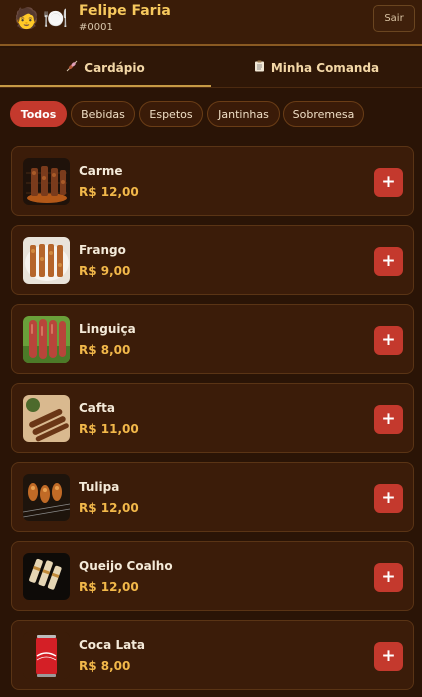 Image resolution: width=422 pixels, height=697 pixels. Describe the element at coordinates (101, 171) in the screenshot. I see `product-name: Carme` at that location.